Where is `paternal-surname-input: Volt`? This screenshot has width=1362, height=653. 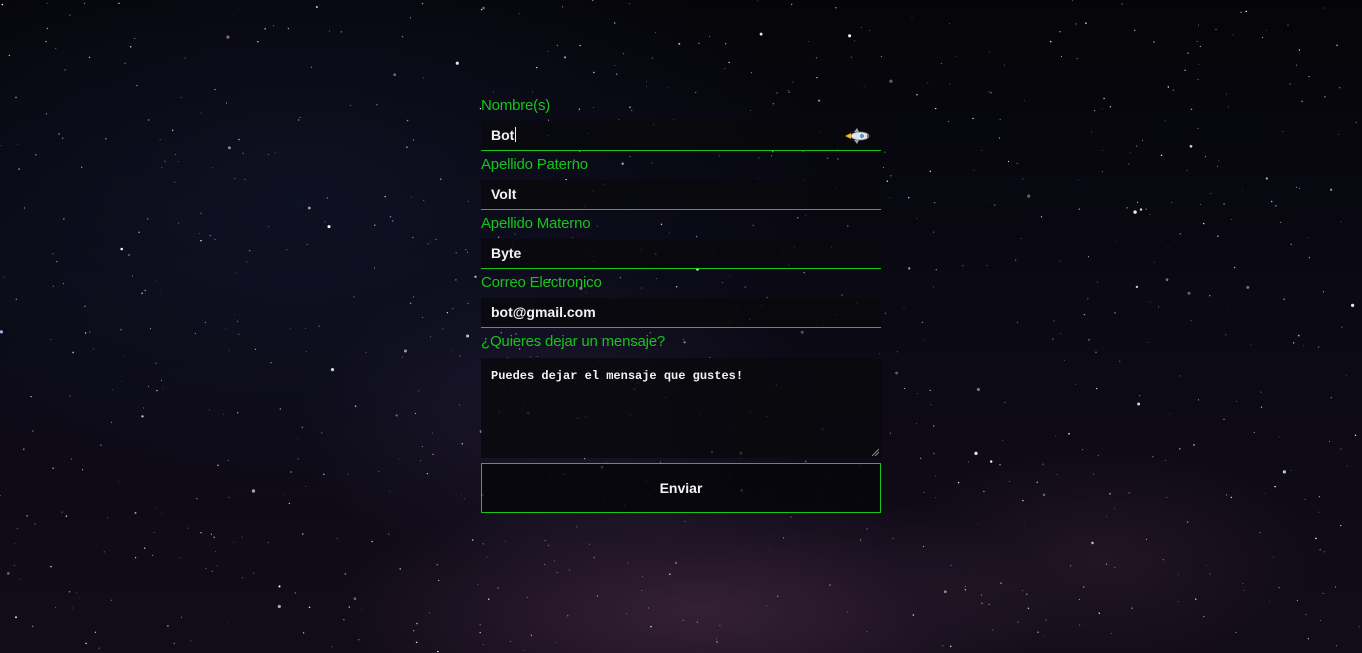 paternal-surname-input: Volt is located at coordinates (681, 195).